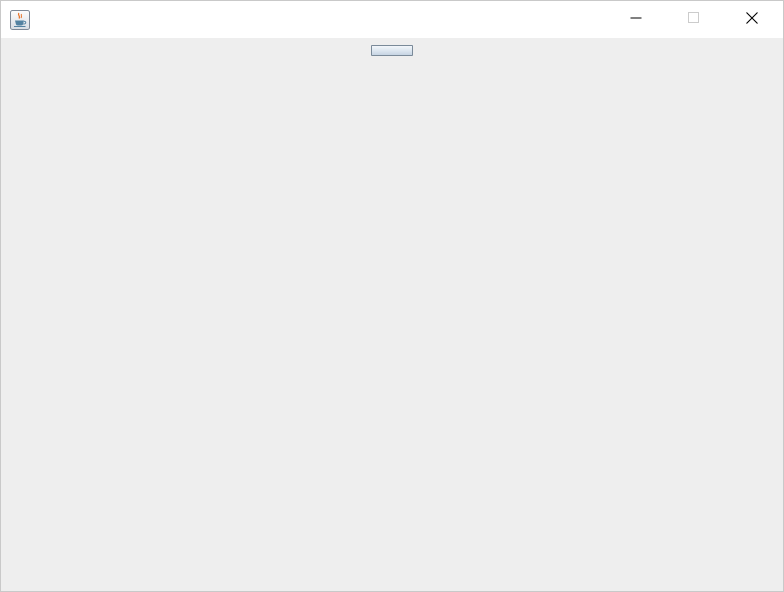 The width and height of the screenshot is (784, 592). I want to click on minimize-button, so click(636, 19).